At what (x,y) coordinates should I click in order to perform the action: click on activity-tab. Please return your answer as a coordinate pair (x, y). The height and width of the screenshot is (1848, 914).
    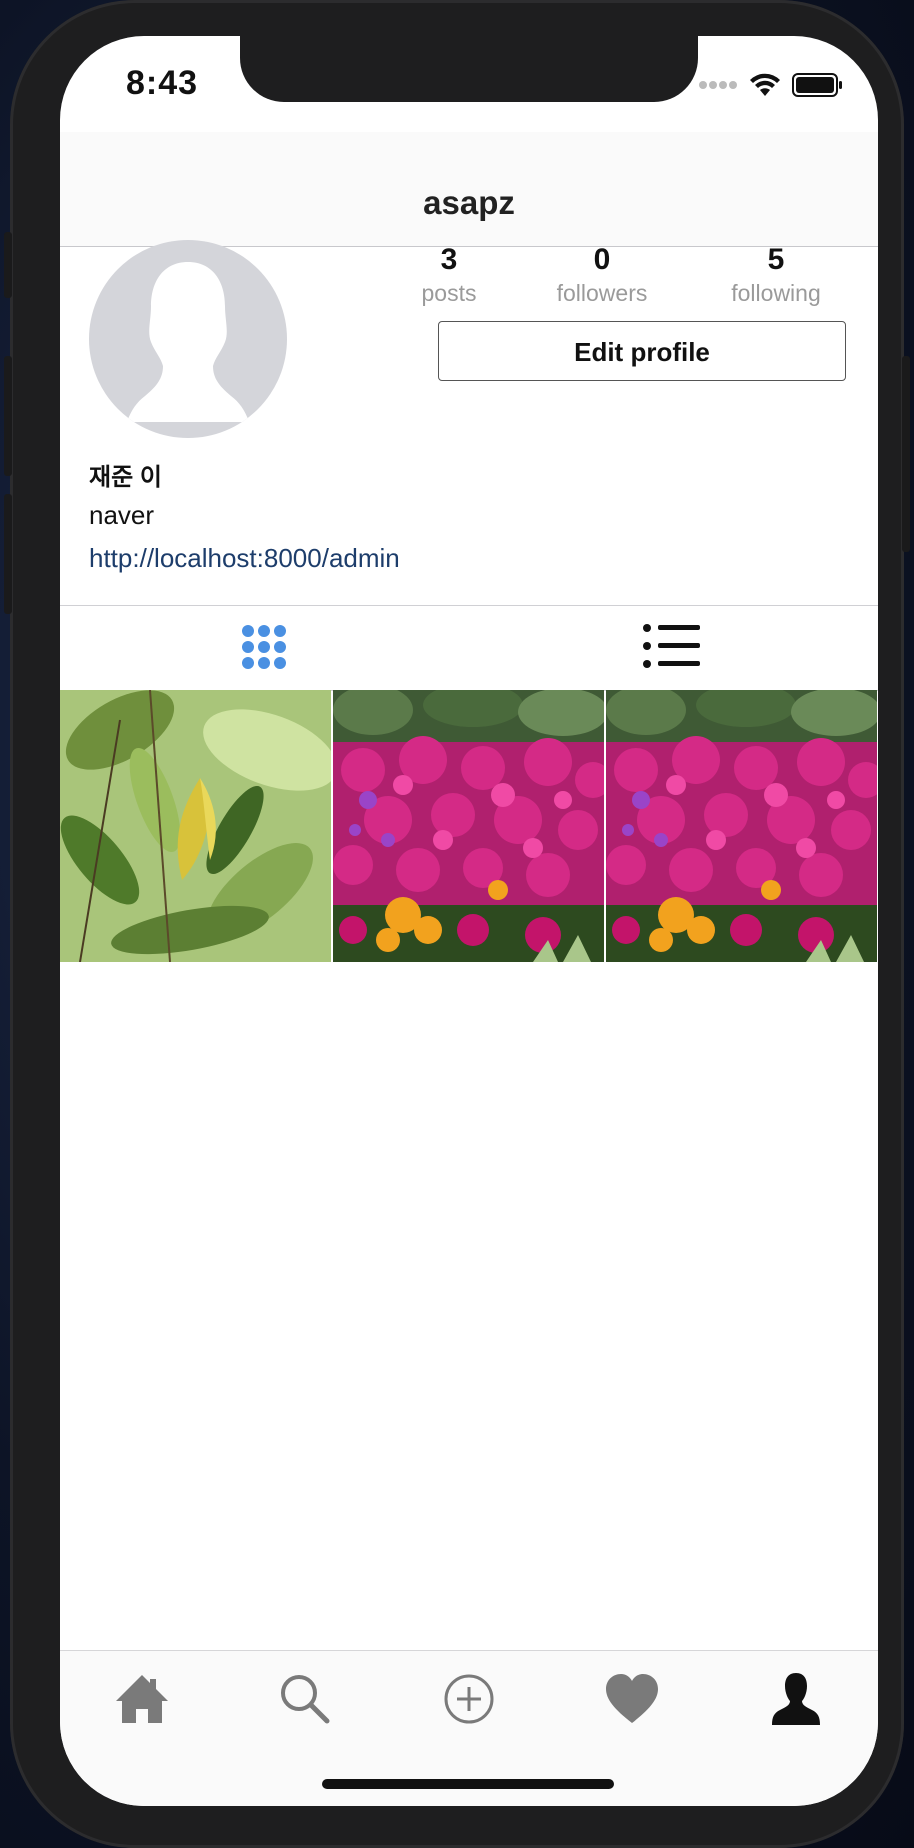
    Looking at the image, I should click on (632, 1699).